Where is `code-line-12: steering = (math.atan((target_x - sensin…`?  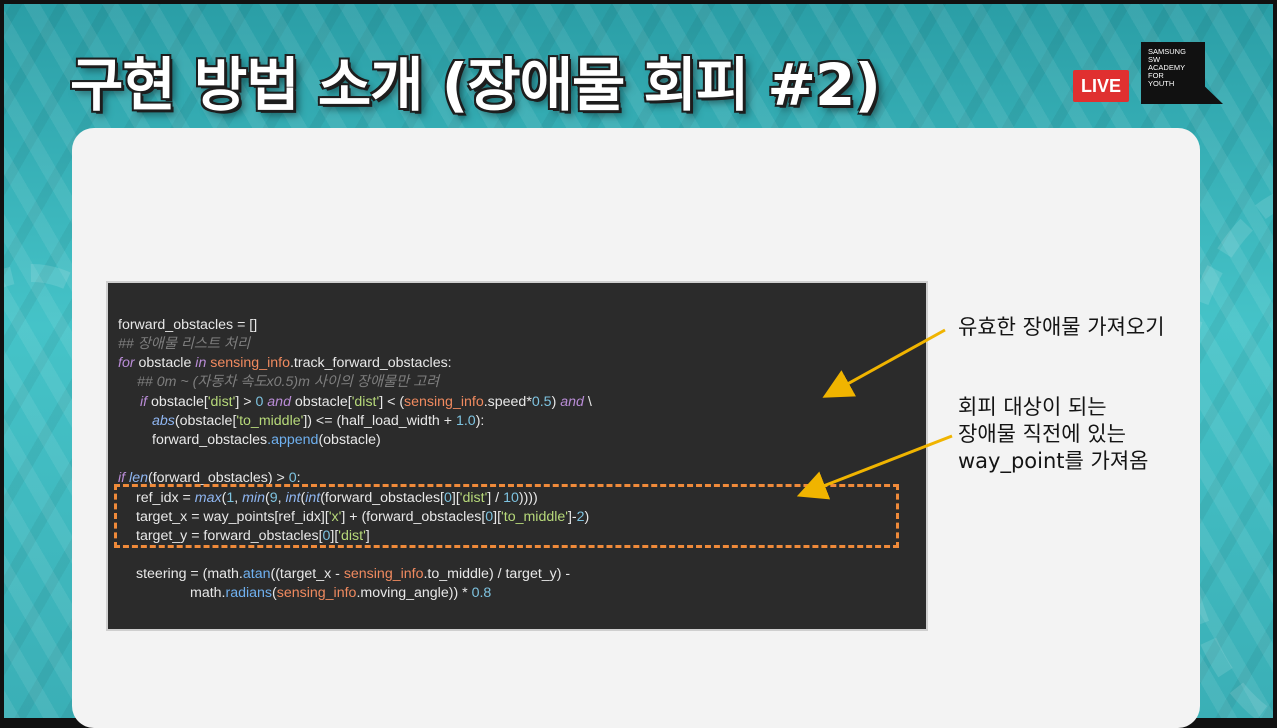
code-line-12: steering = (math.atan((target_x - sensin… is located at coordinates (353, 574).